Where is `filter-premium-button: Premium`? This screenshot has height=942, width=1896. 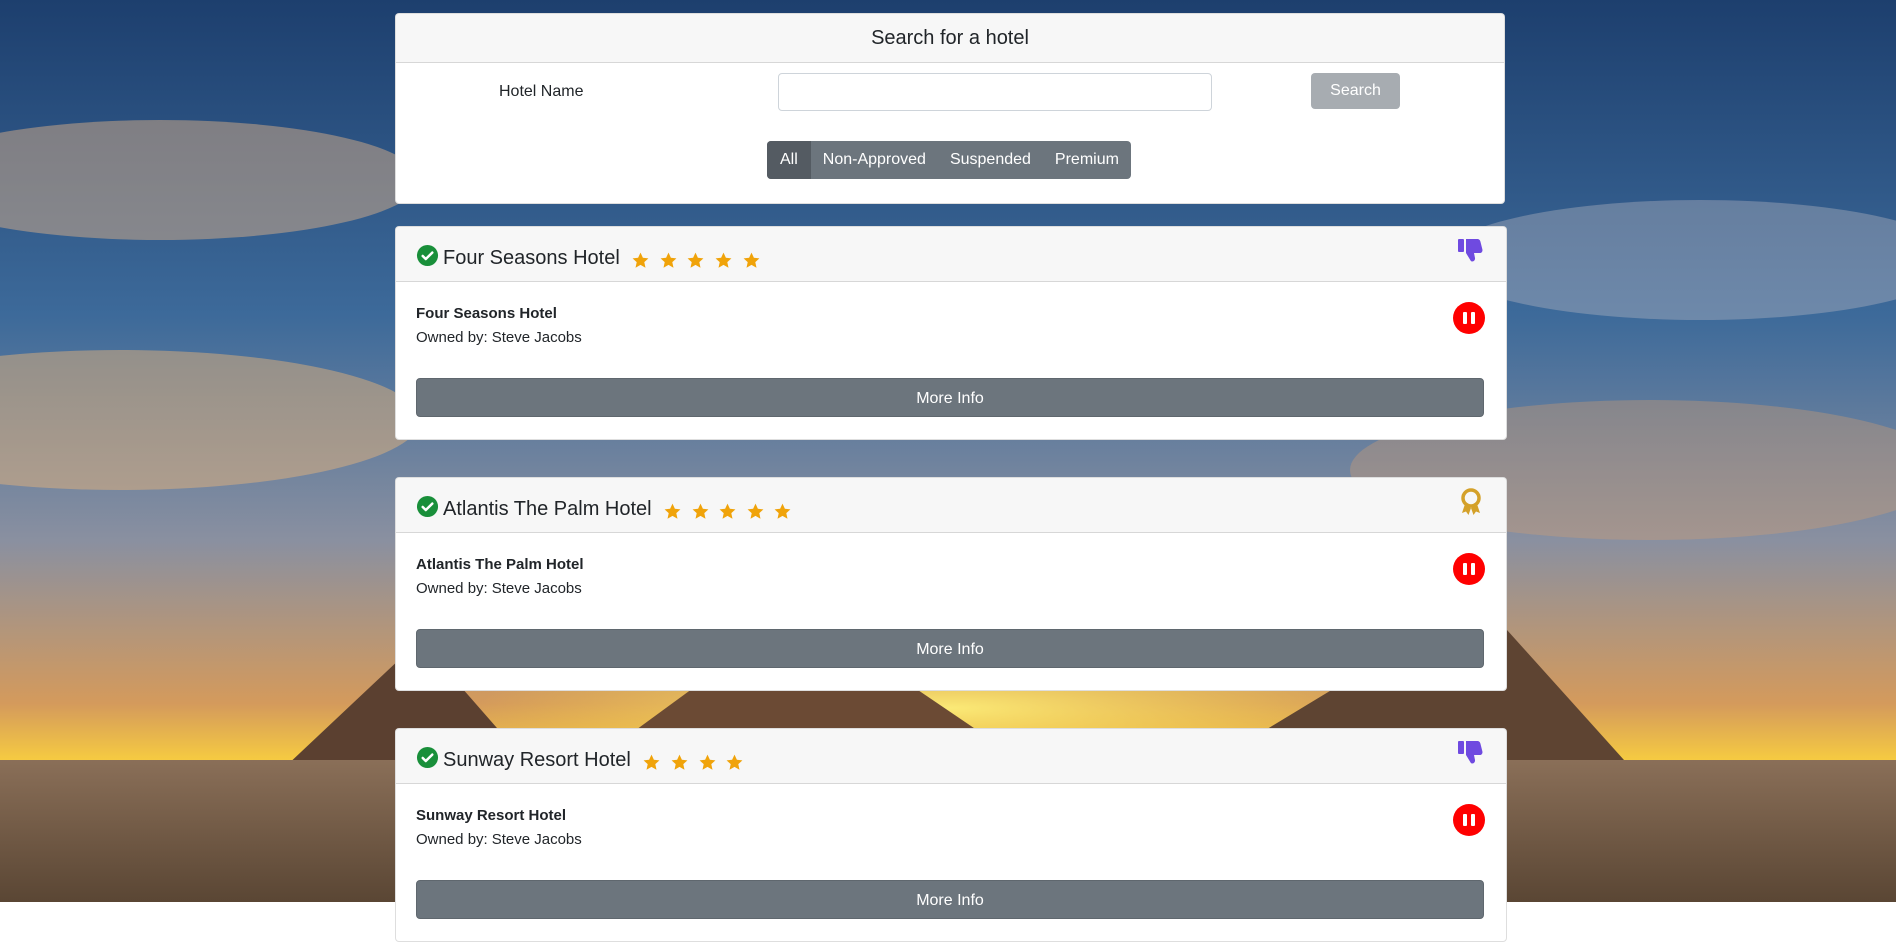
filter-premium-button: Premium is located at coordinates (1087, 160).